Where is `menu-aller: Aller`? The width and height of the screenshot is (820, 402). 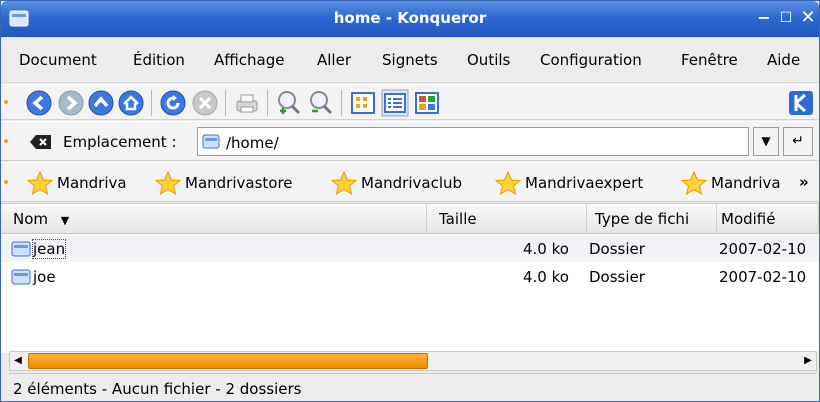 menu-aller: Aller is located at coordinates (334, 60).